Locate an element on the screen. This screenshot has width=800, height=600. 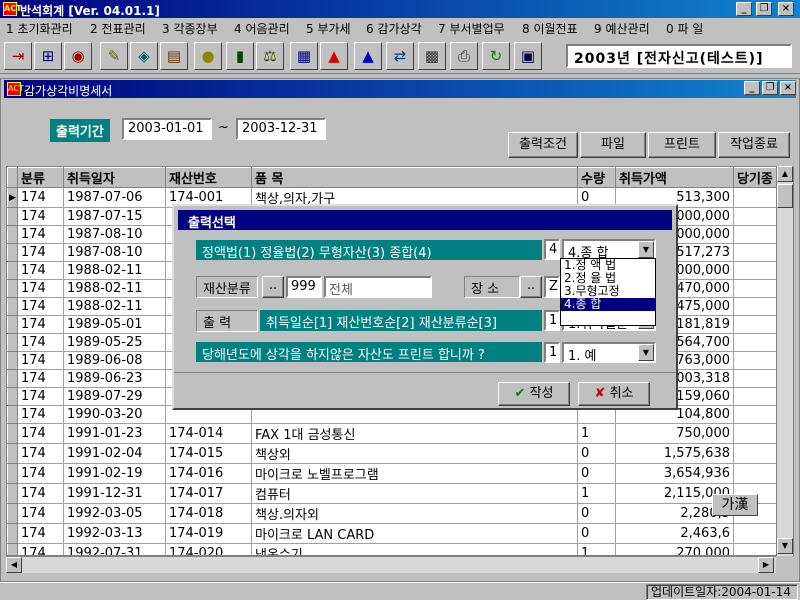
cell-item: 냉온수기 is located at coordinates (414, 549).